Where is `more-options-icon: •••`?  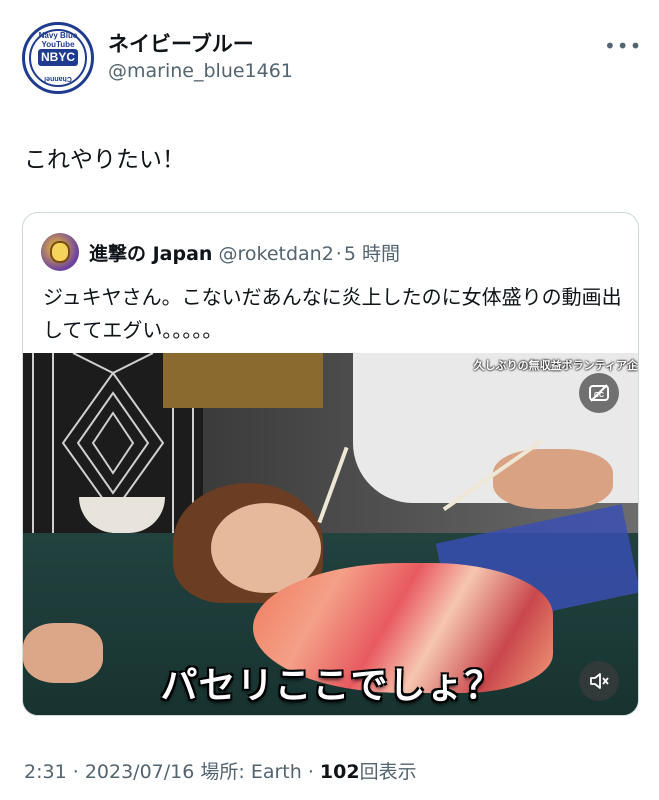 more-options-icon: ••• is located at coordinates (623, 46).